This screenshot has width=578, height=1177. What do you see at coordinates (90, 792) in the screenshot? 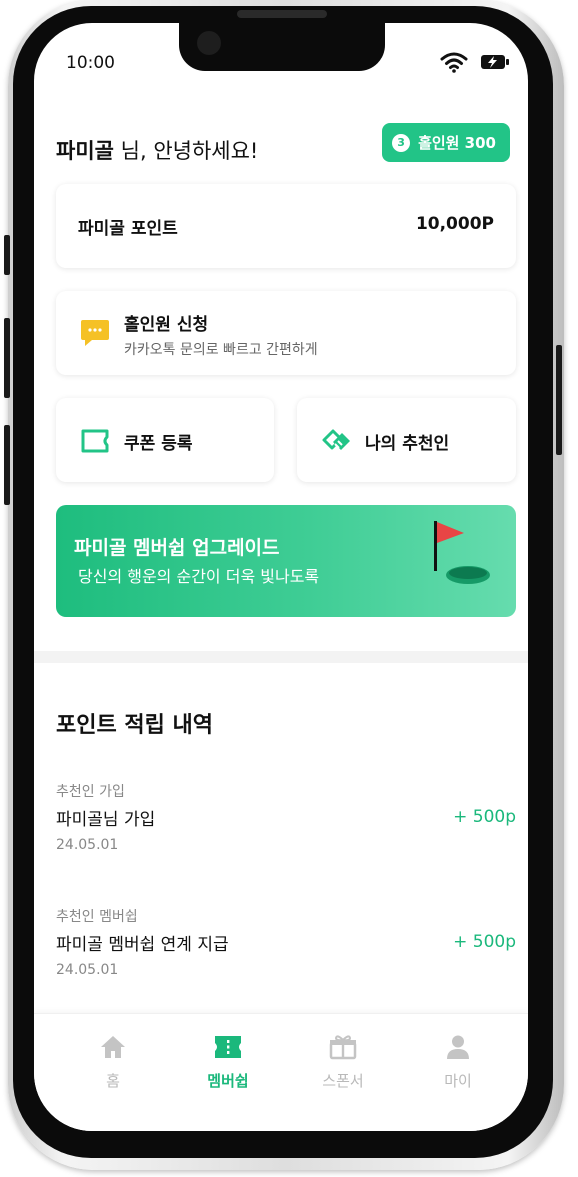
I see `history-category: 추천인 가입` at bounding box center [90, 792].